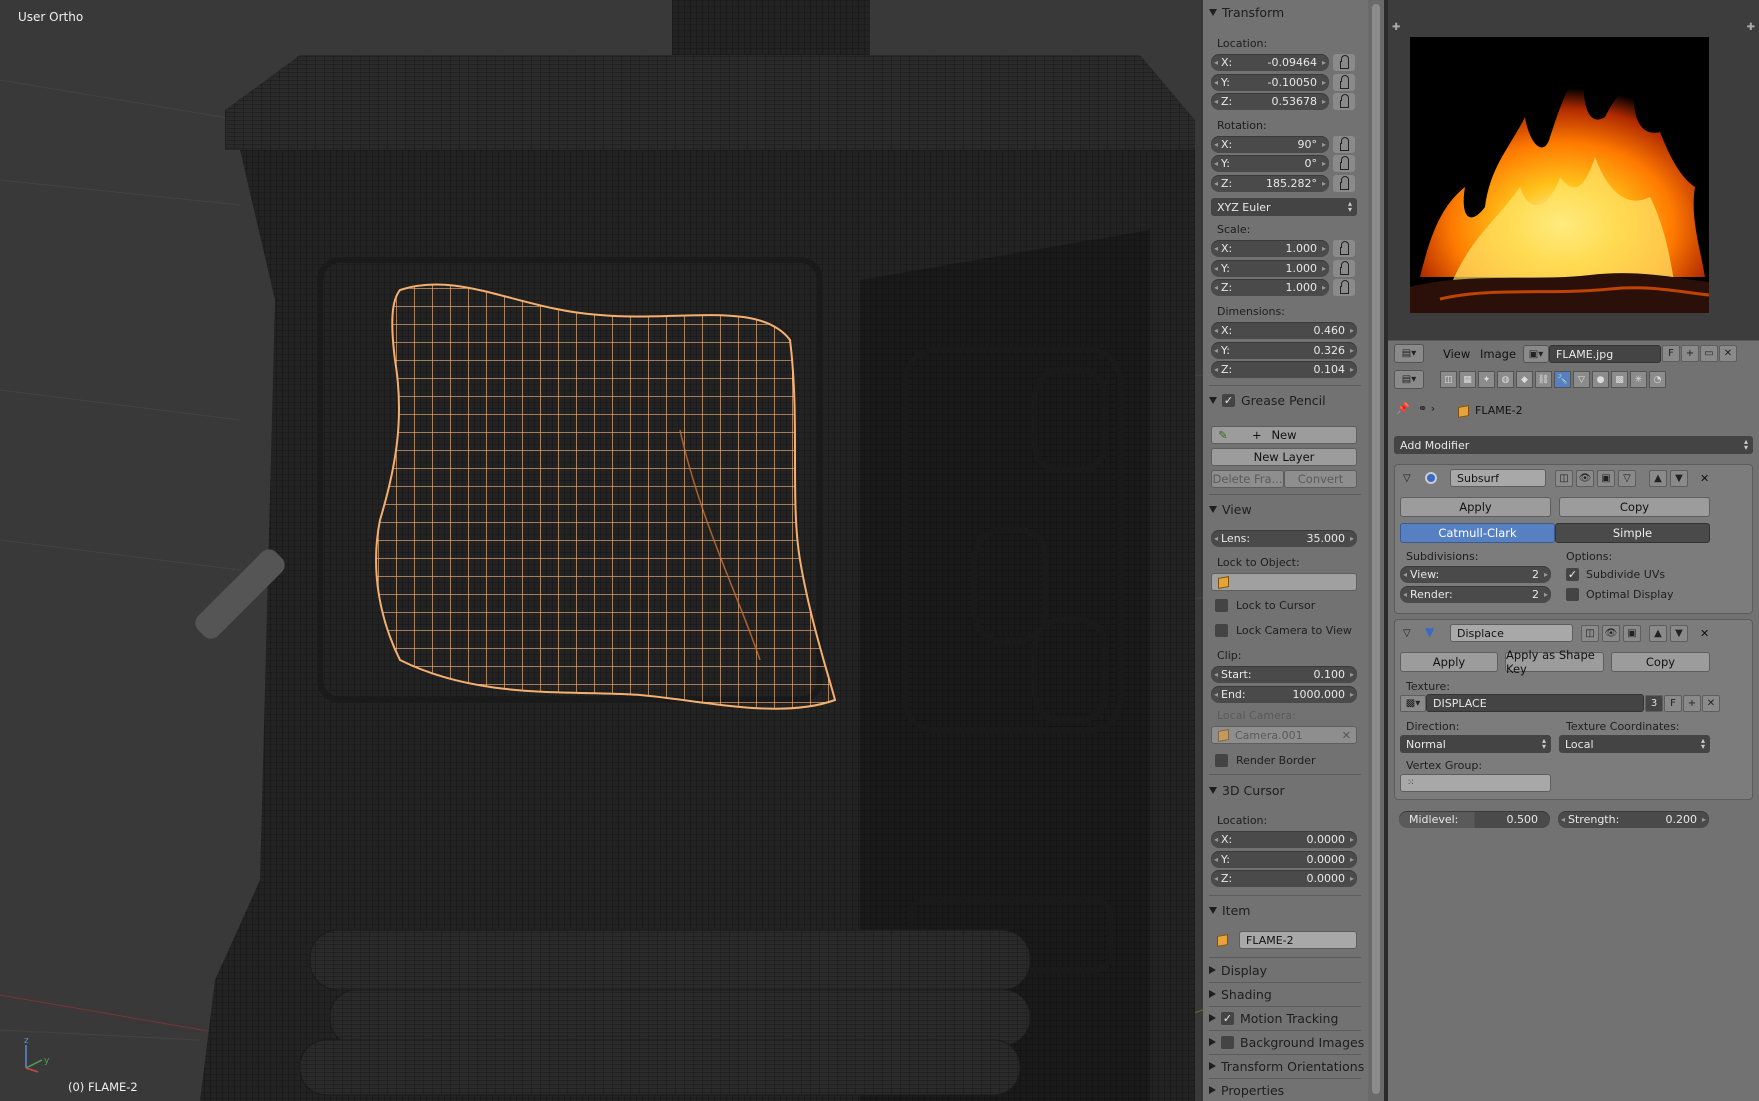  I want to click on motion-tracking-checkbox: ✓, so click(1227, 1018).